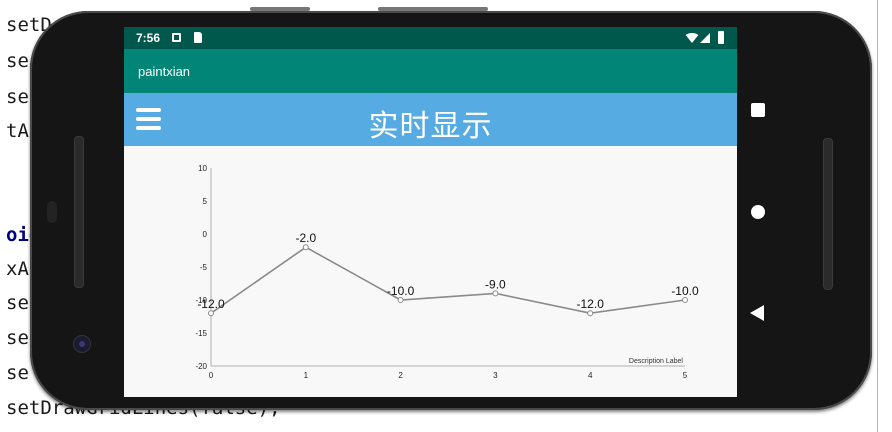  Describe the element at coordinates (79, 212) in the screenshot. I see `speaker-left` at that location.